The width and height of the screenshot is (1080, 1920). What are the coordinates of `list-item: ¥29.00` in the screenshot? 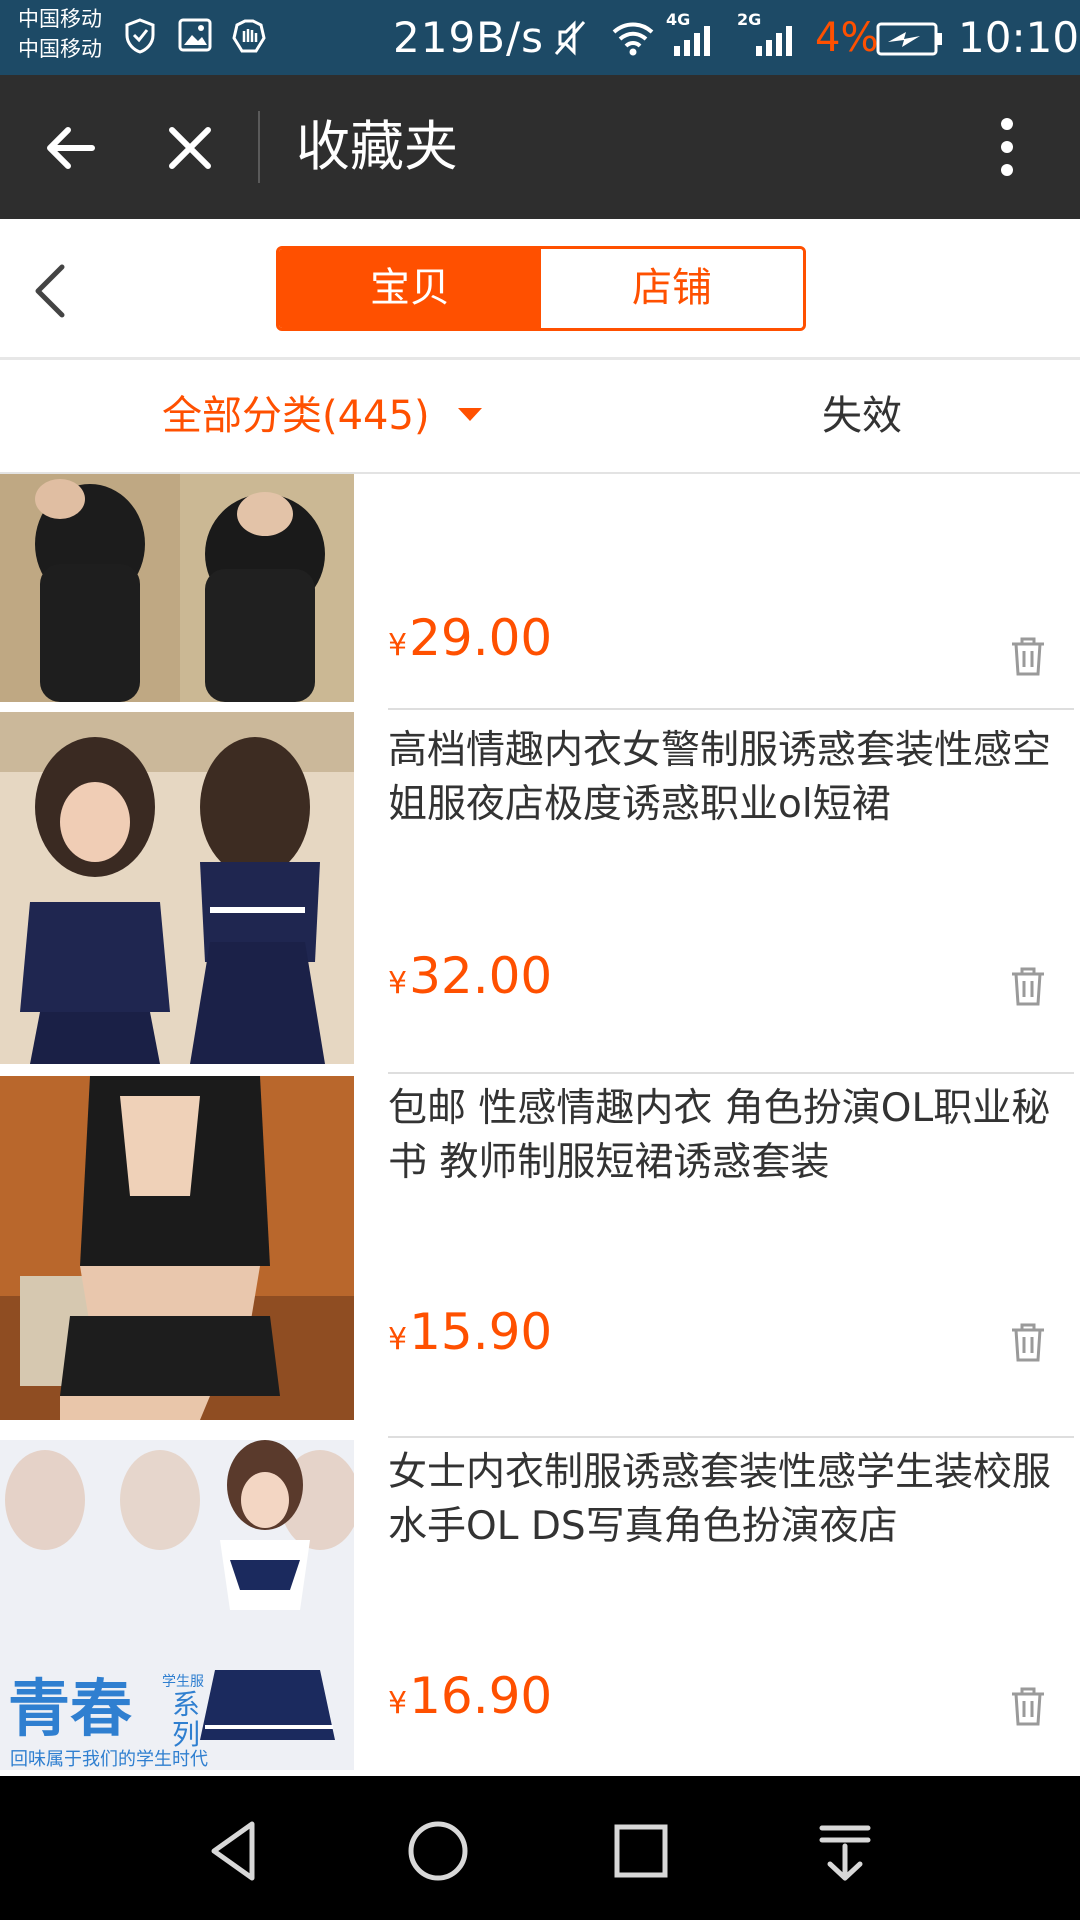 It's located at (540, 592).